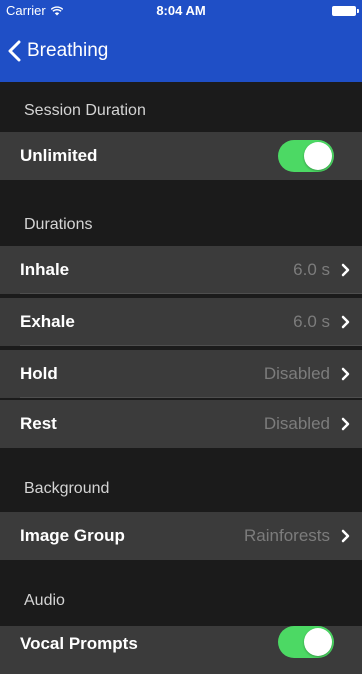 This screenshot has height=674, width=362. I want to click on hold-label: Hold, so click(39, 373).